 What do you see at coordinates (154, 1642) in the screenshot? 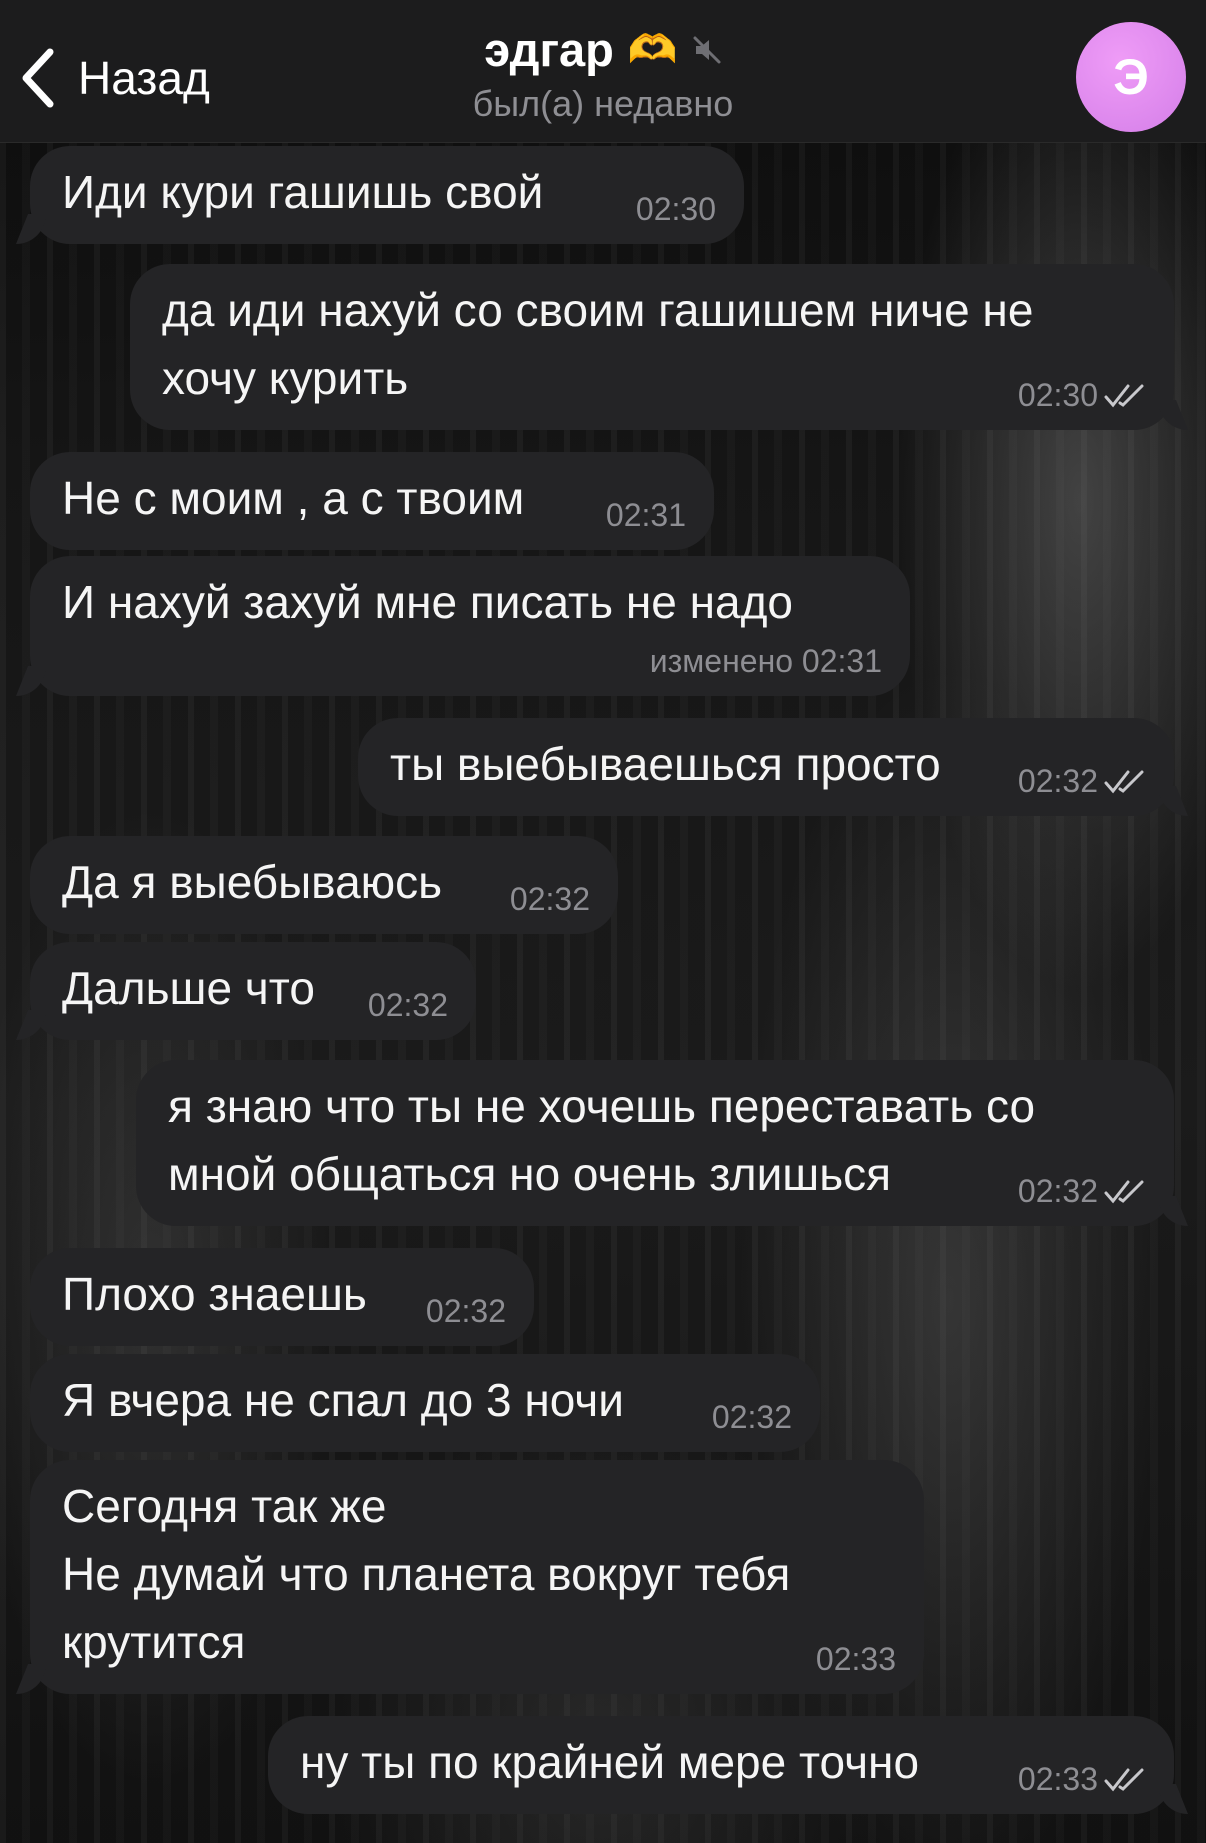
I see `message-text-line: крутится` at bounding box center [154, 1642].